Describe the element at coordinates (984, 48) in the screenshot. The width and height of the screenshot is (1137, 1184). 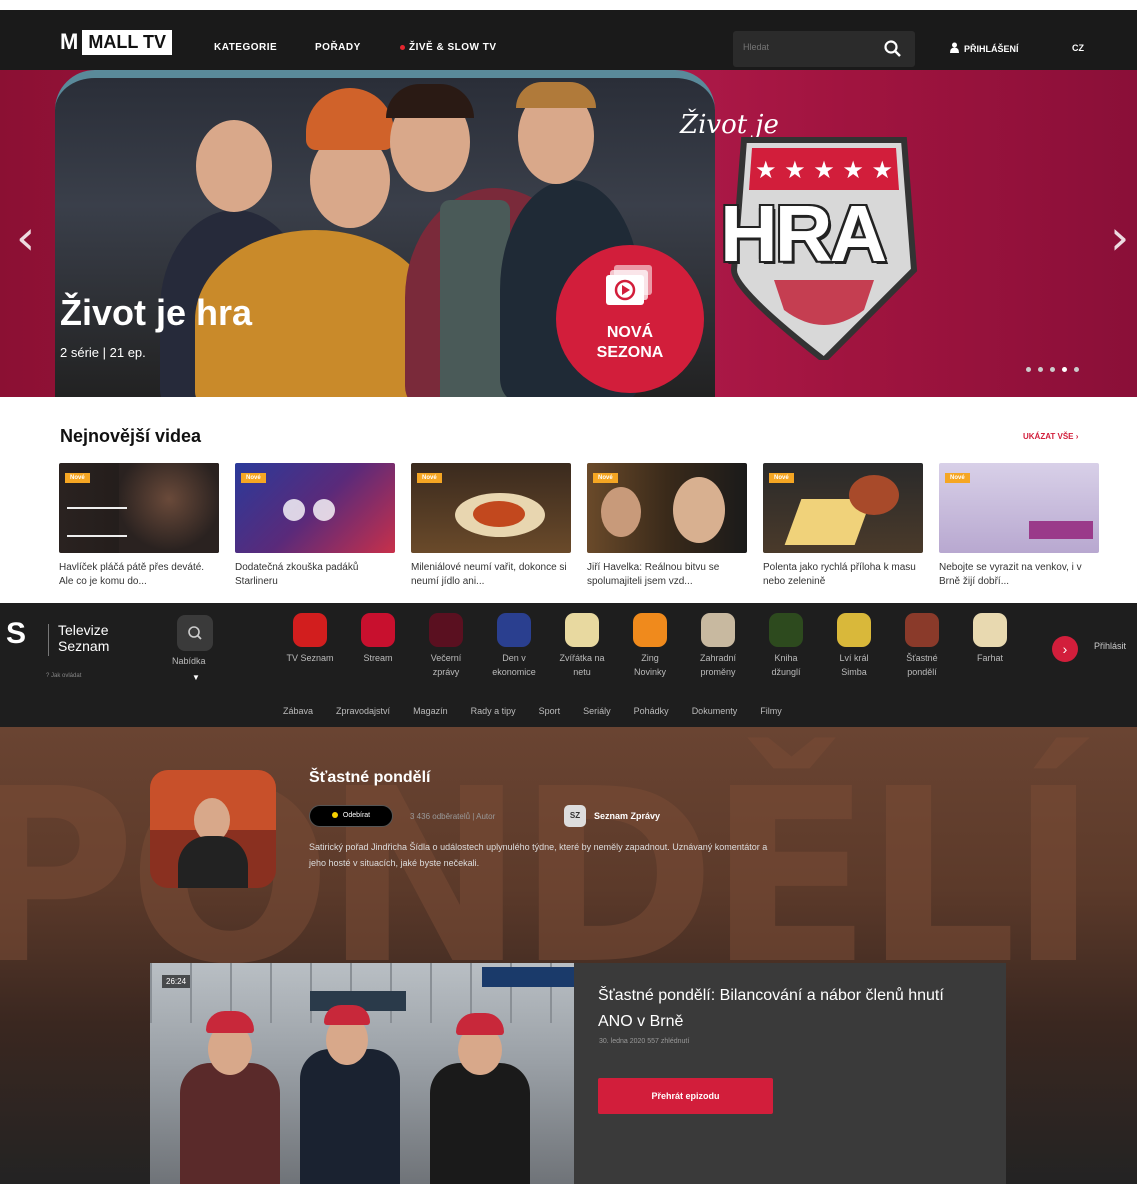
I see `login-link: PŘIHLÁŠENÍ` at that location.